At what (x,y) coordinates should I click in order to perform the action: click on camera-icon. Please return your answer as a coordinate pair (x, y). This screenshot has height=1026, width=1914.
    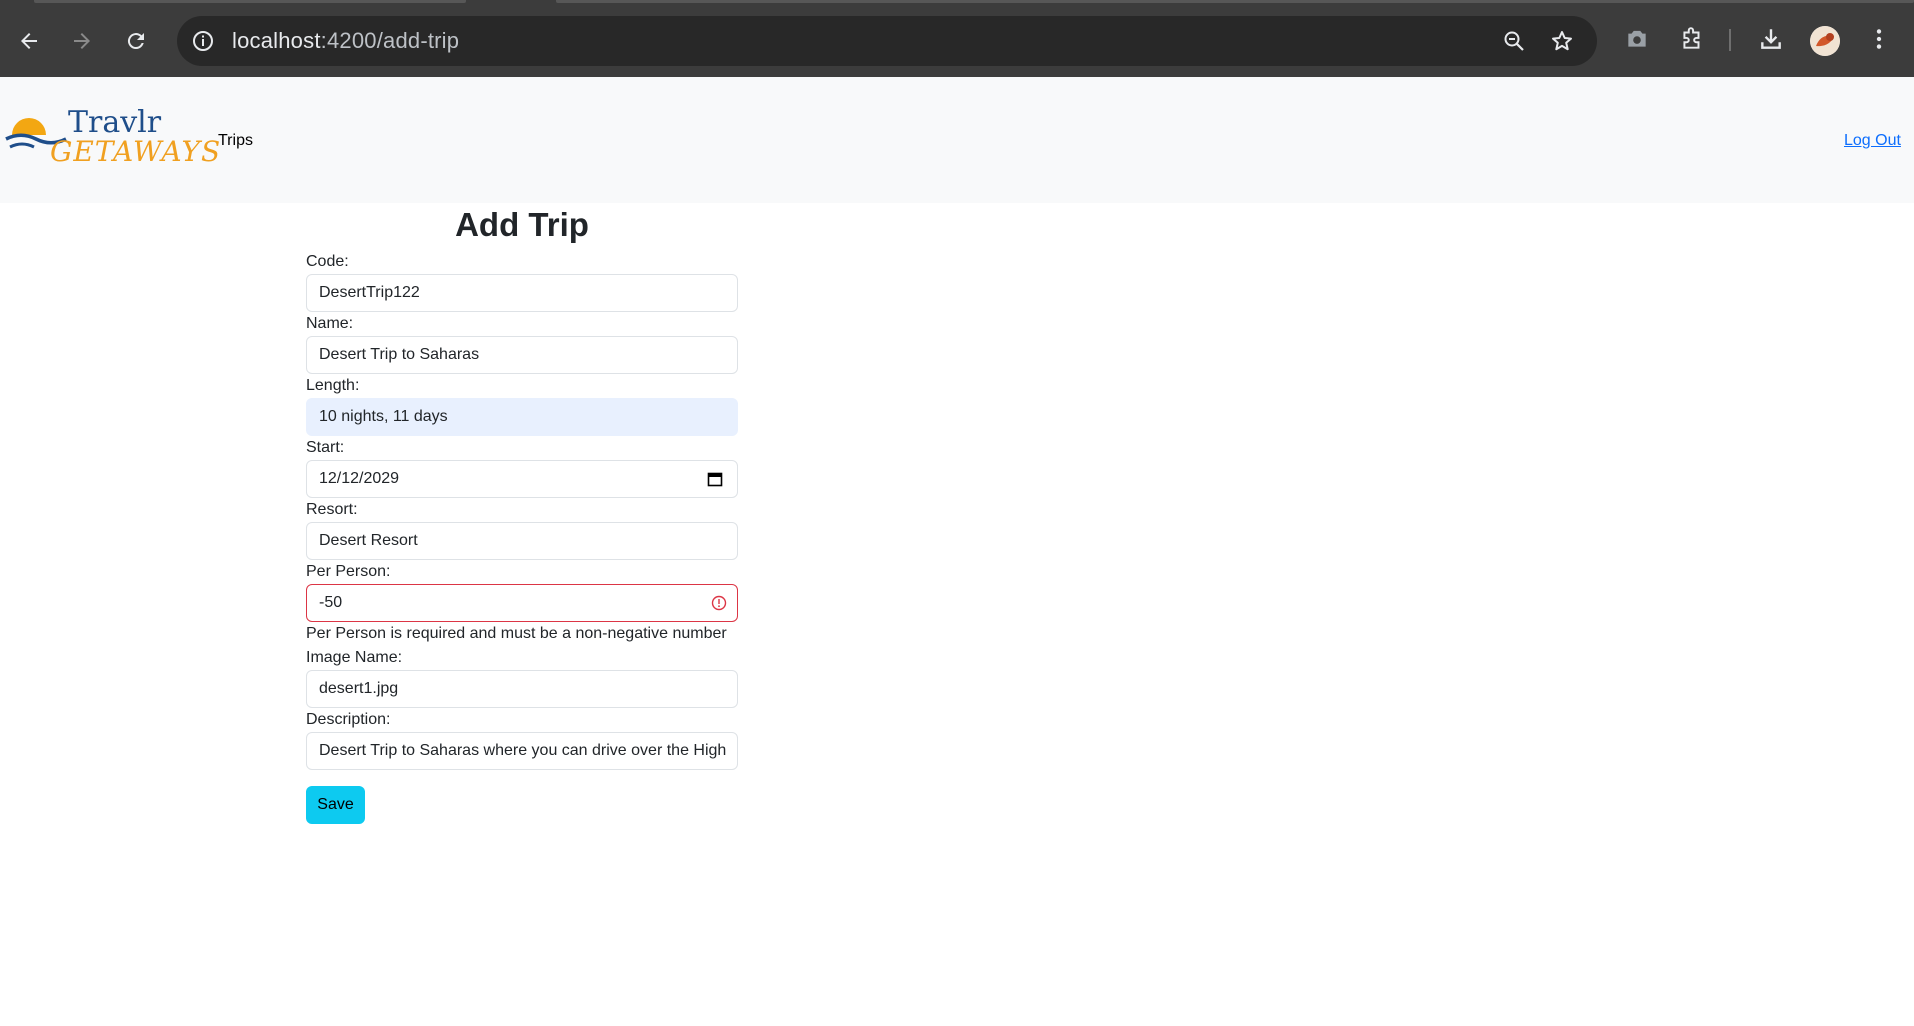
    Looking at the image, I should click on (1637, 39).